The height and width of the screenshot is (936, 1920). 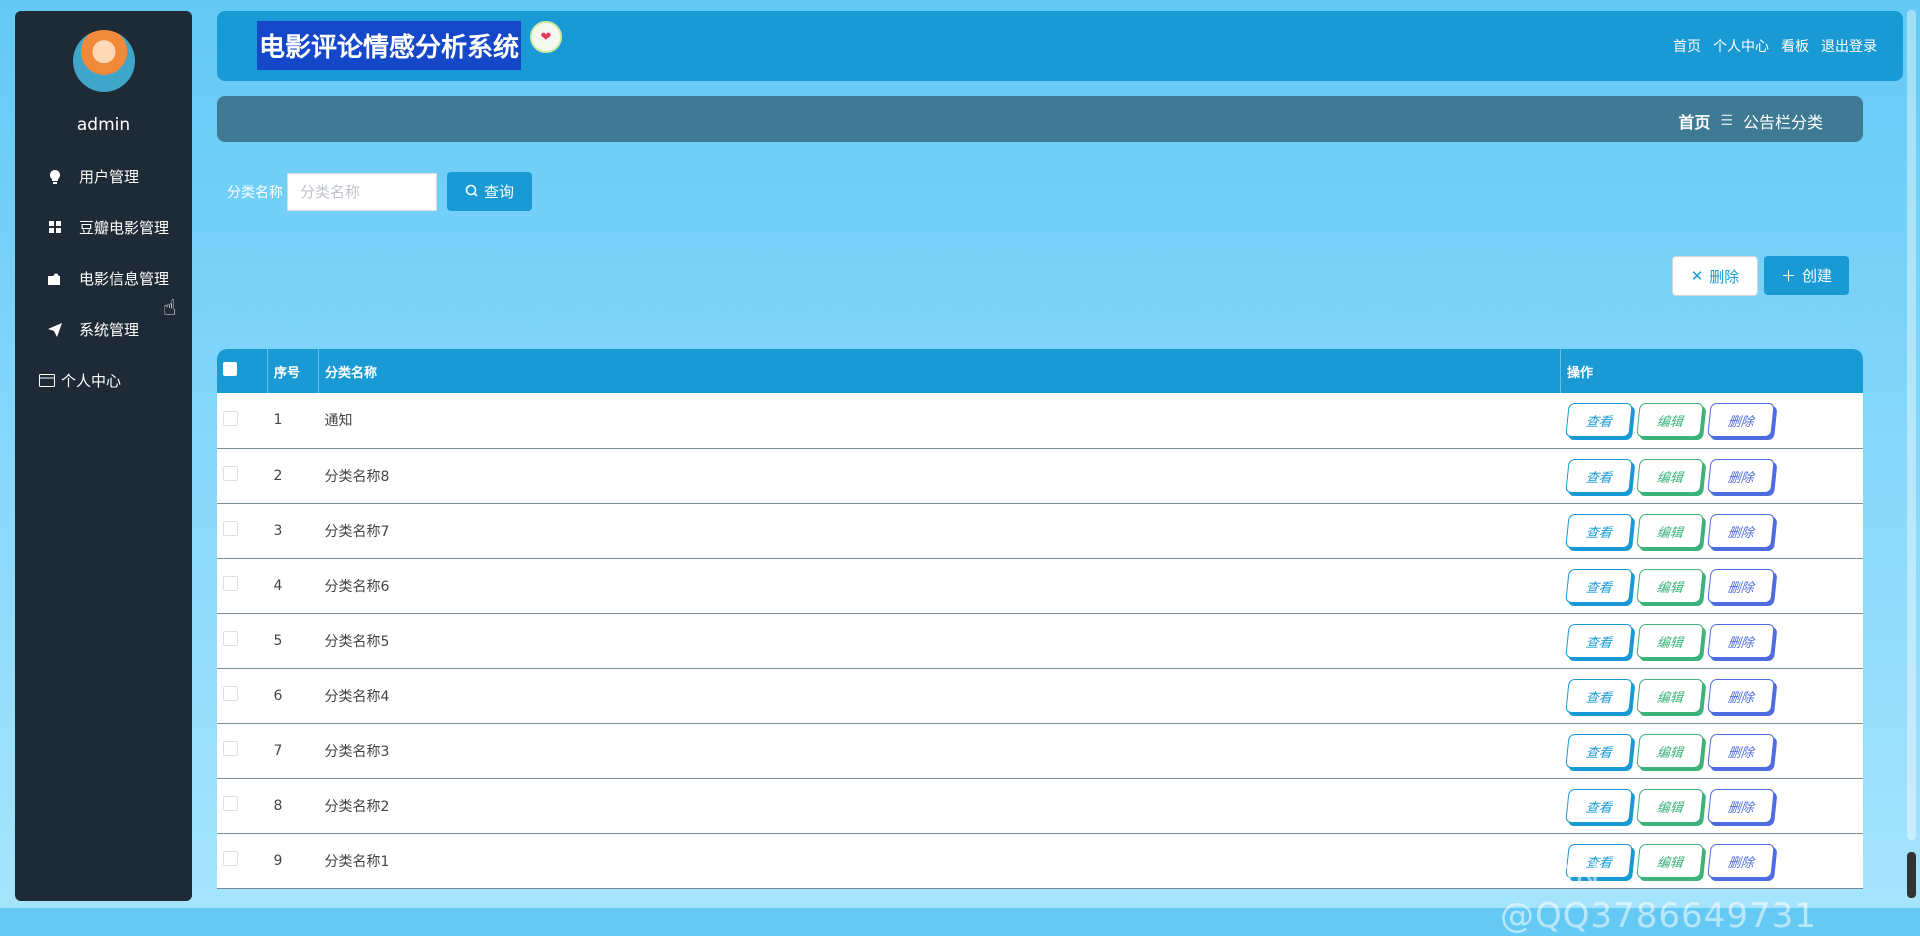 I want to click on table-row: 6 分类名称4 查看 编辑 删除, so click(x=1040, y=695).